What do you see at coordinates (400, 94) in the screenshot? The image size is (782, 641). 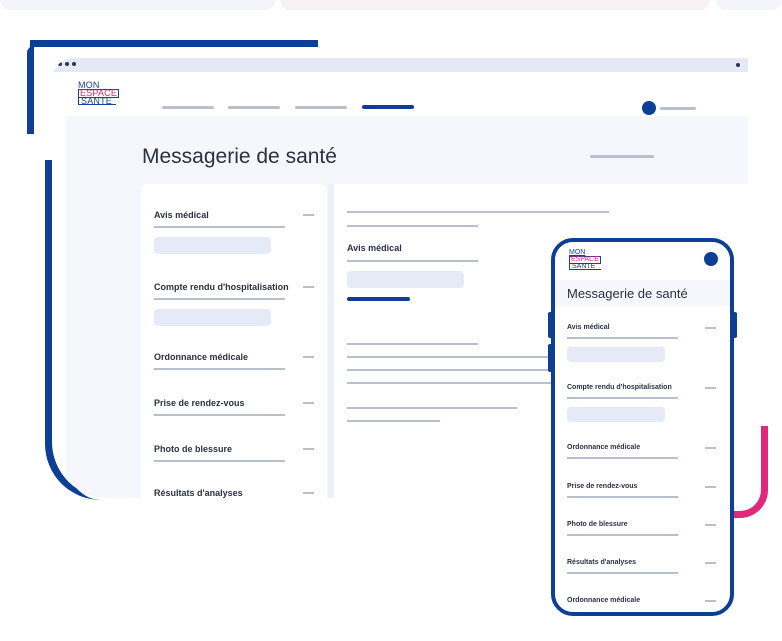 I see `top-navigation: MON ESPACE SANTE` at bounding box center [400, 94].